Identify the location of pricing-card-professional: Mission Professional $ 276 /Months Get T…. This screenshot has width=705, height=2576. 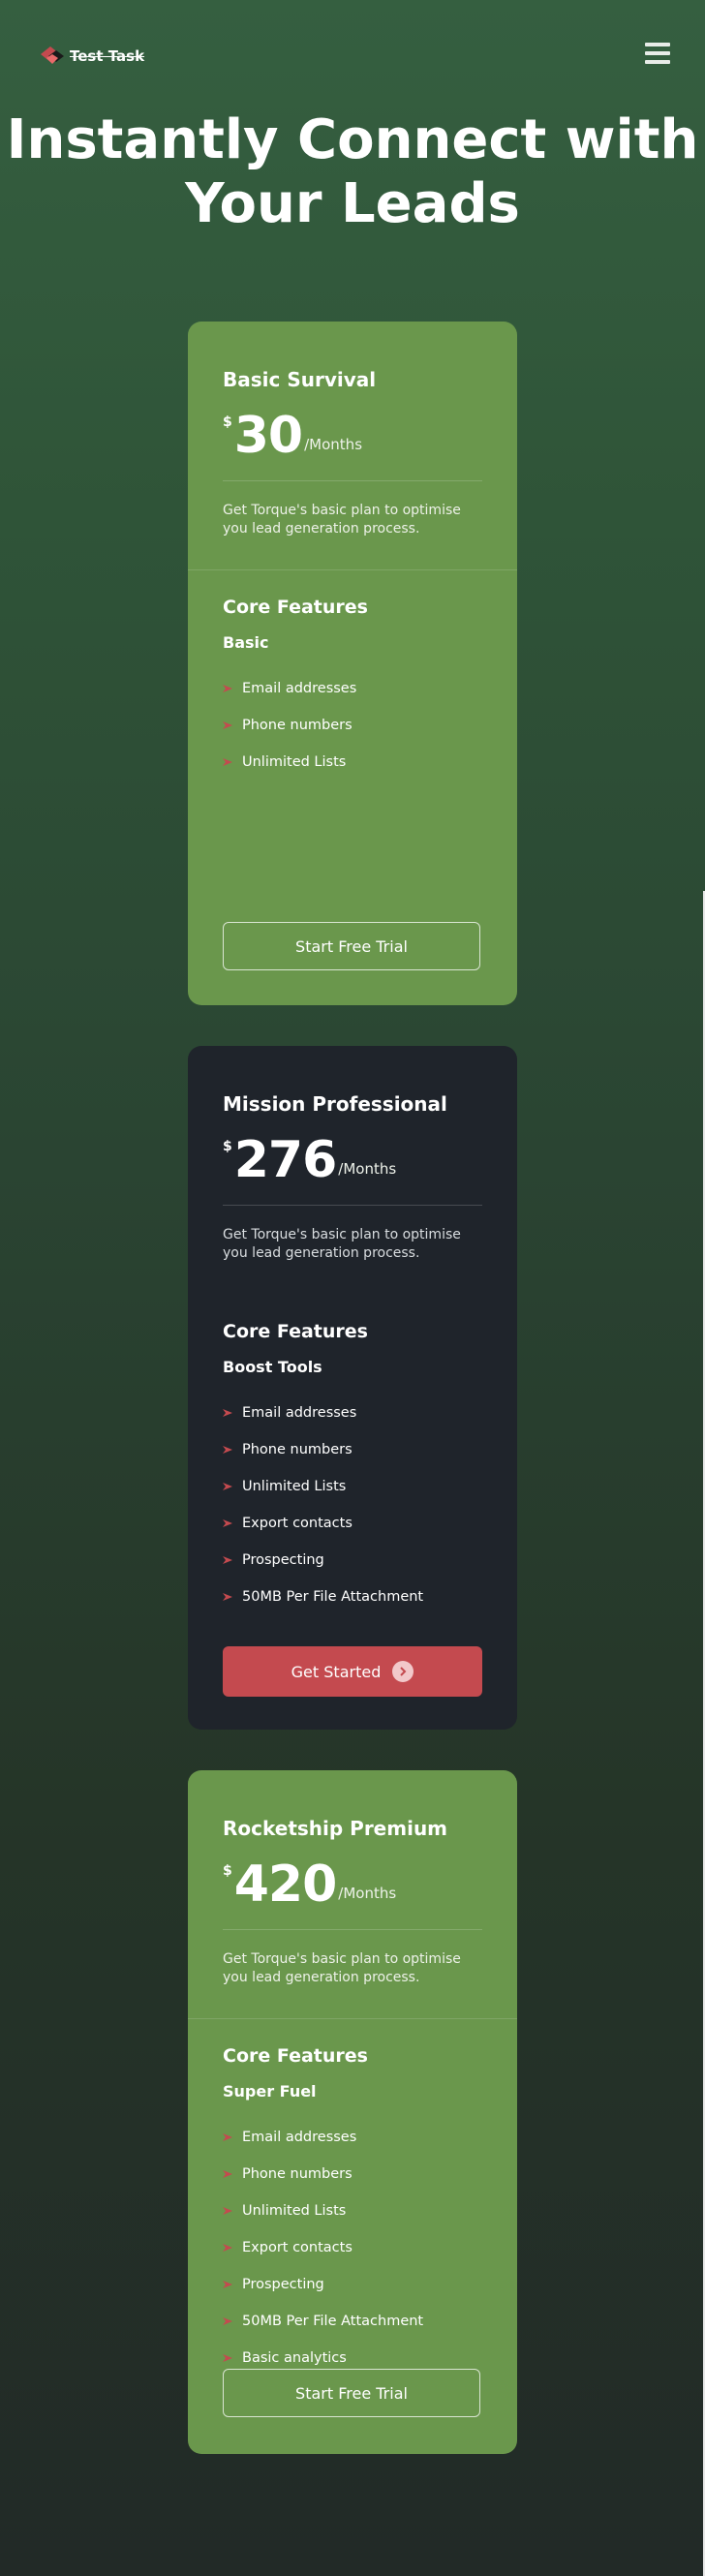
(352, 1388).